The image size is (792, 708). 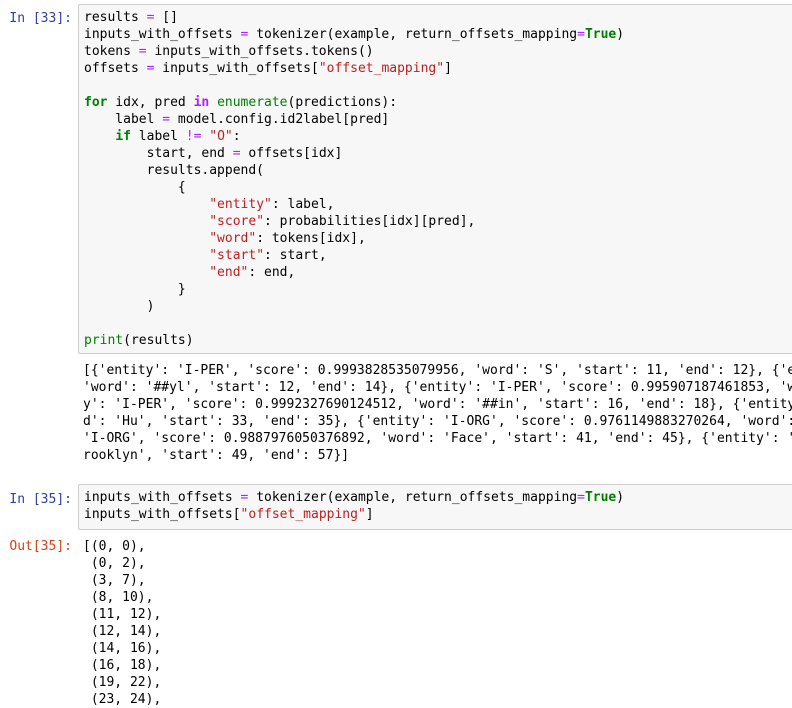 I want to click on code-line: "end": end,, so click(x=438, y=272).